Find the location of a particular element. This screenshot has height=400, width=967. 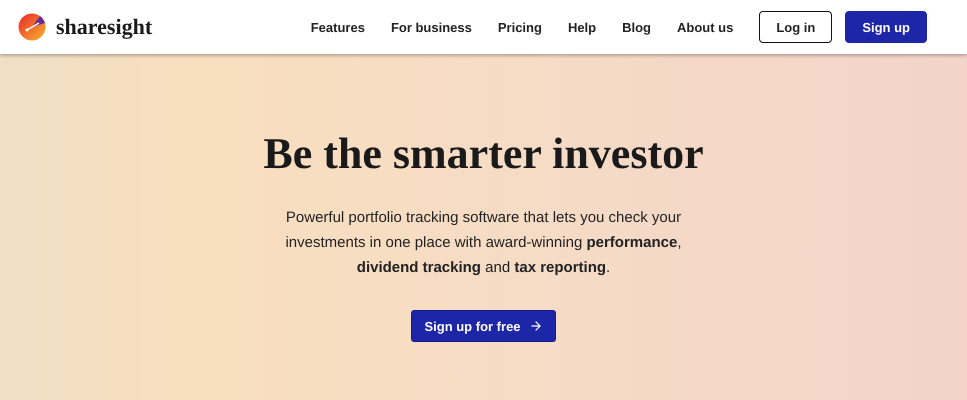

login-button: Log in is located at coordinates (795, 27).